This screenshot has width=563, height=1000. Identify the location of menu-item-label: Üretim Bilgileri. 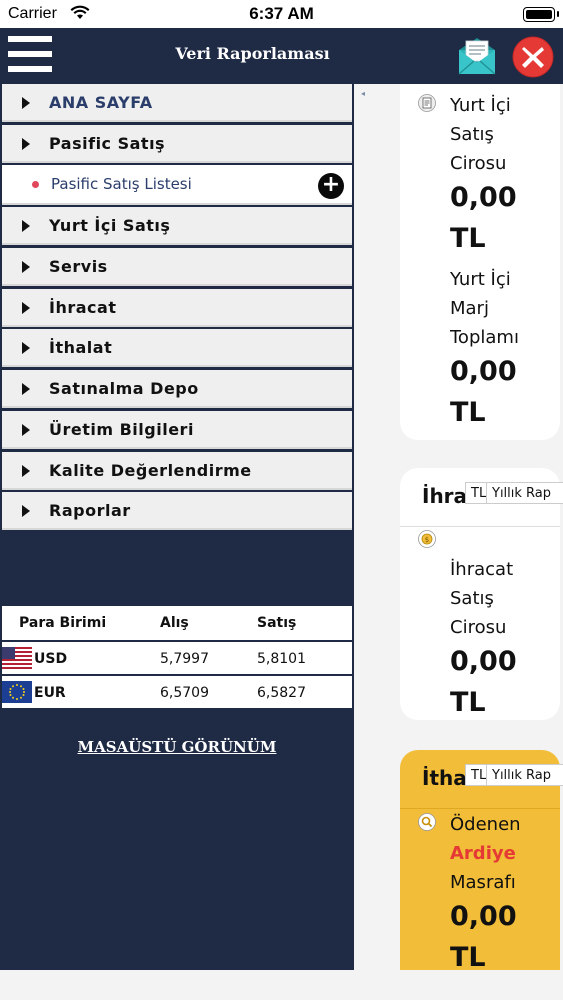
(121, 429).